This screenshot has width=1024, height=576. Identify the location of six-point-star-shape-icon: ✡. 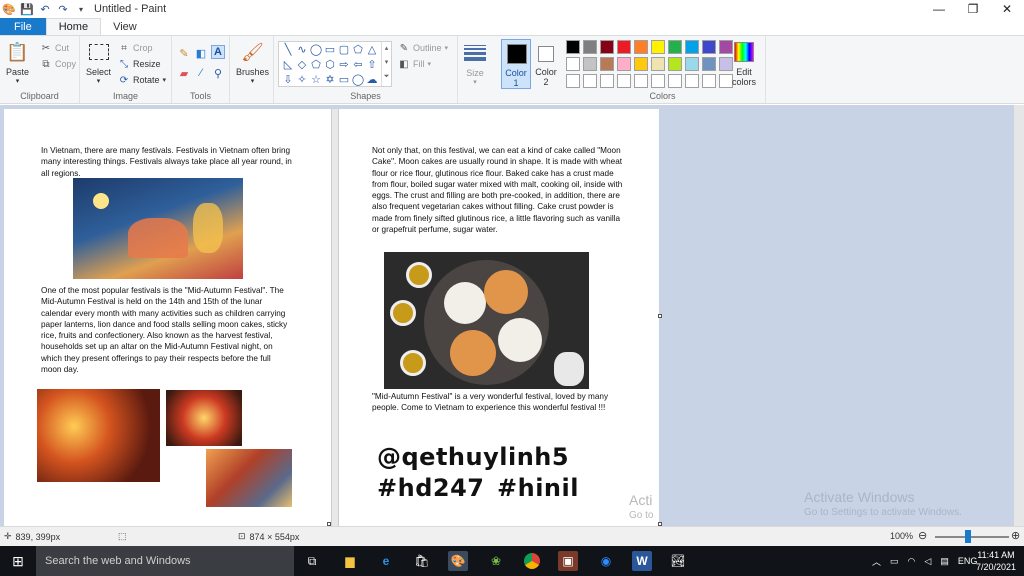
(330, 79).